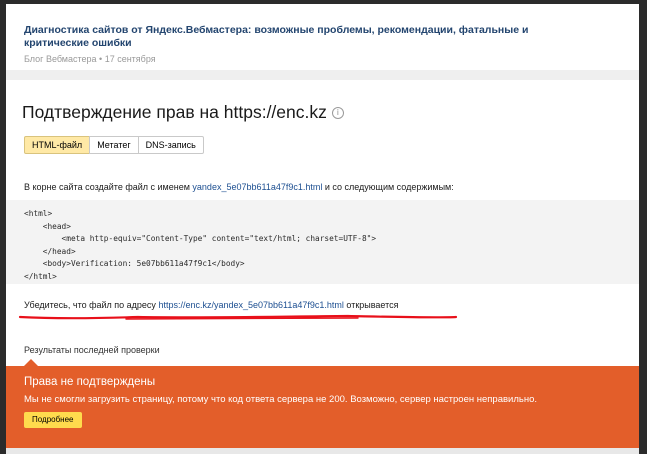 The width and height of the screenshot is (647, 454). What do you see at coordinates (238, 317) in the screenshot?
I see `annotation-underline` at bounding box center [238, 317].